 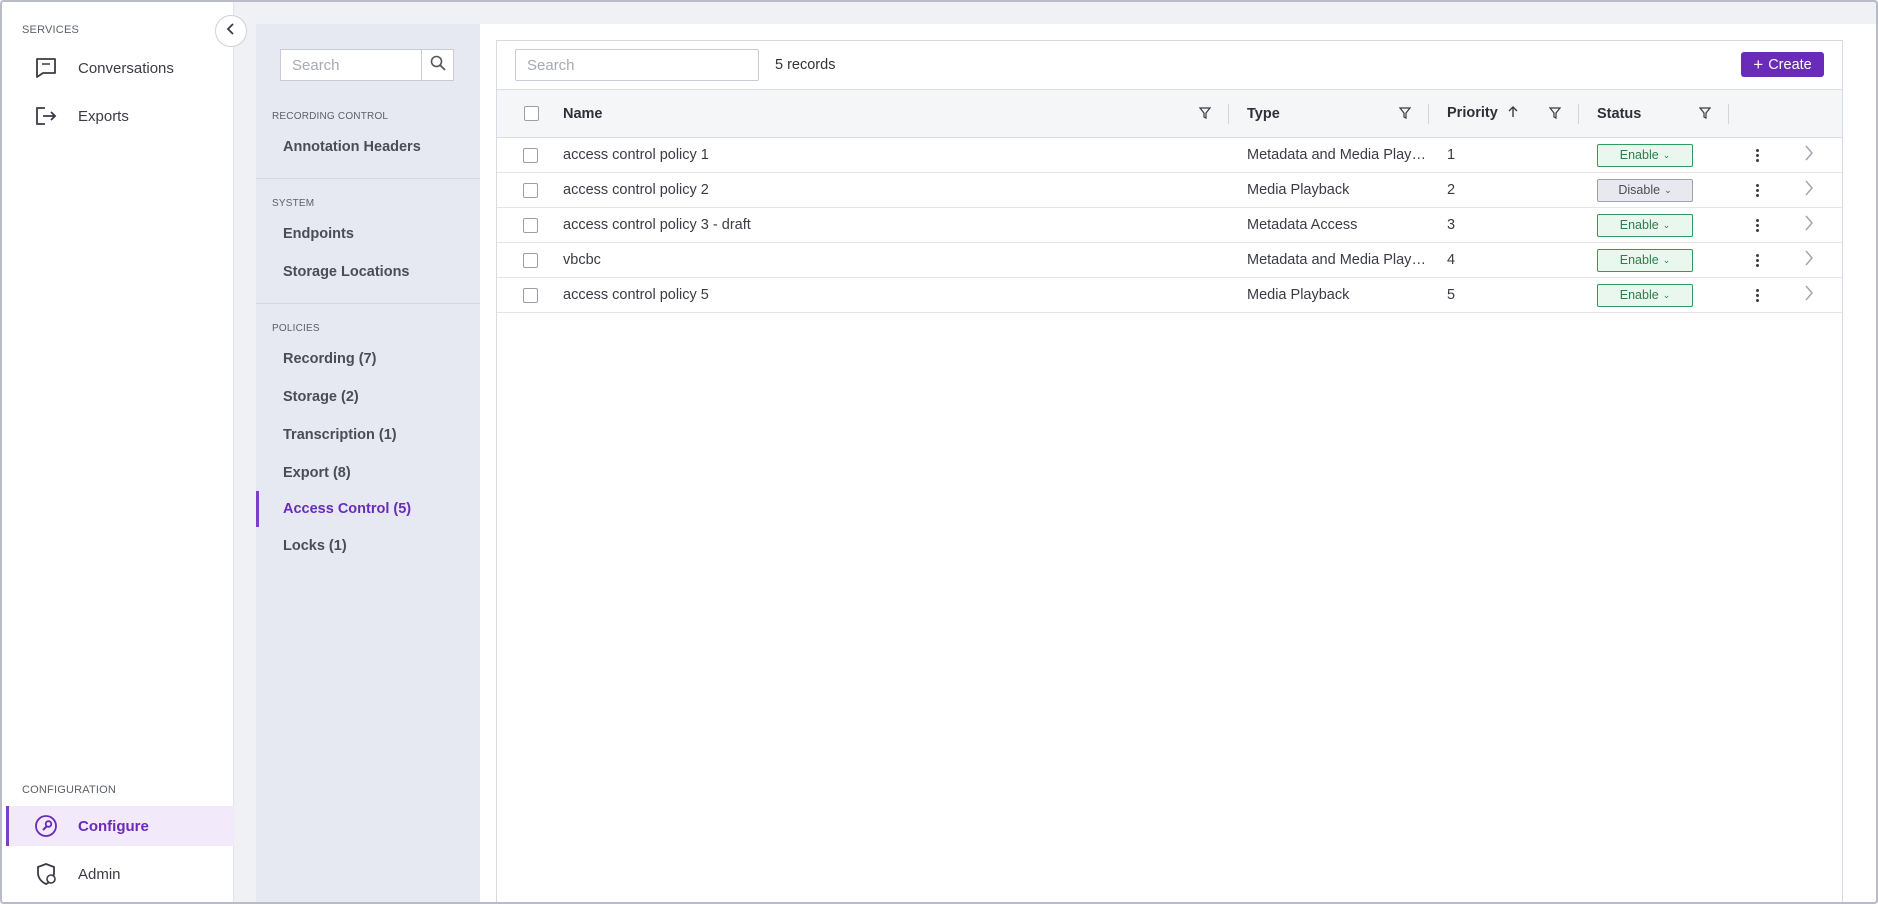 I want to click on records-count: 5 records, so click(x=805, y=65).